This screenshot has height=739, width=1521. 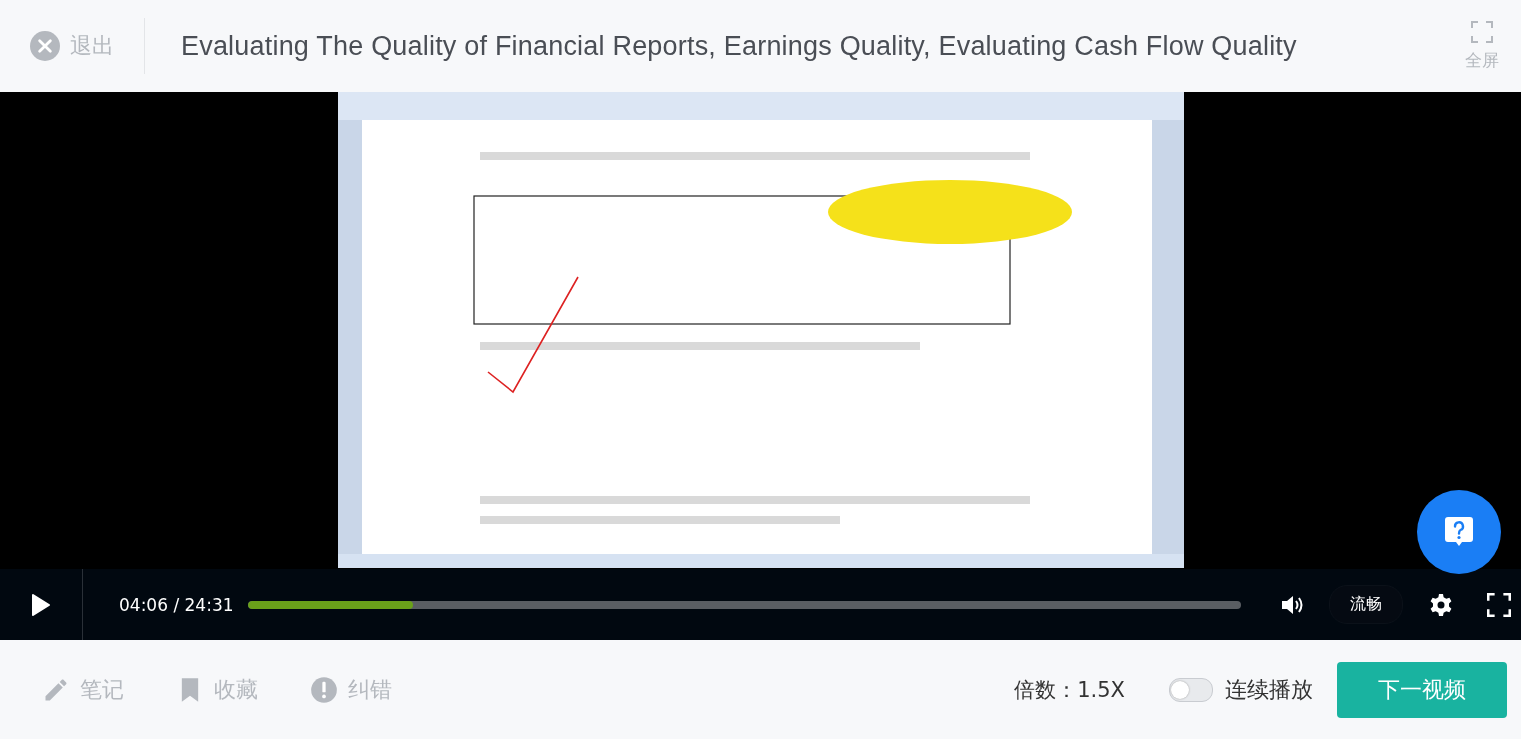 I want to click on quality-button: 流畅, so click(x=1366, y=604).